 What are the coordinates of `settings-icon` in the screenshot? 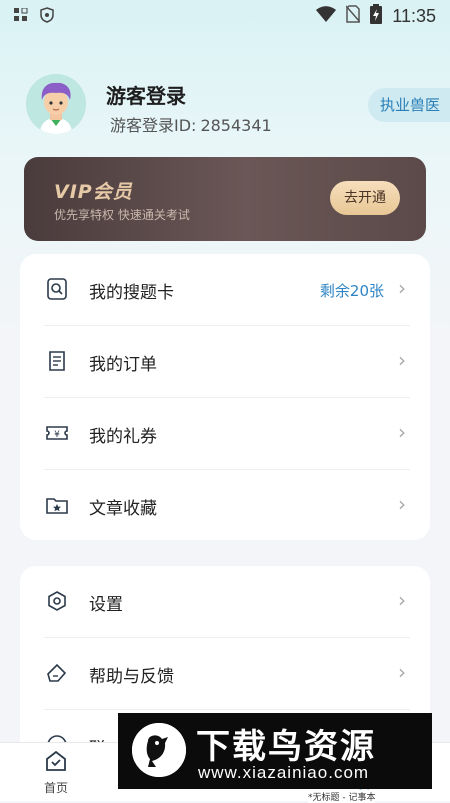 It's located at (57, 601).